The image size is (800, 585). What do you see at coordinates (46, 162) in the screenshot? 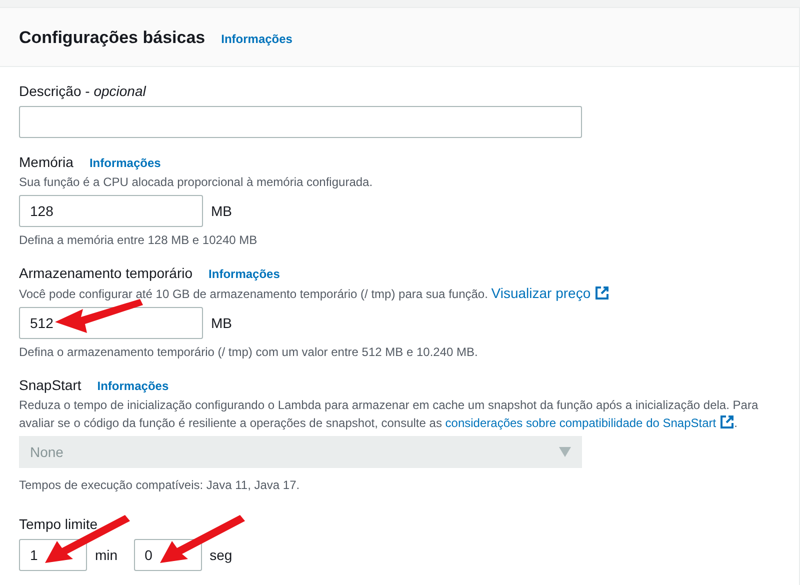
I see `field-label: Memória` at bounding box center [46, 162].